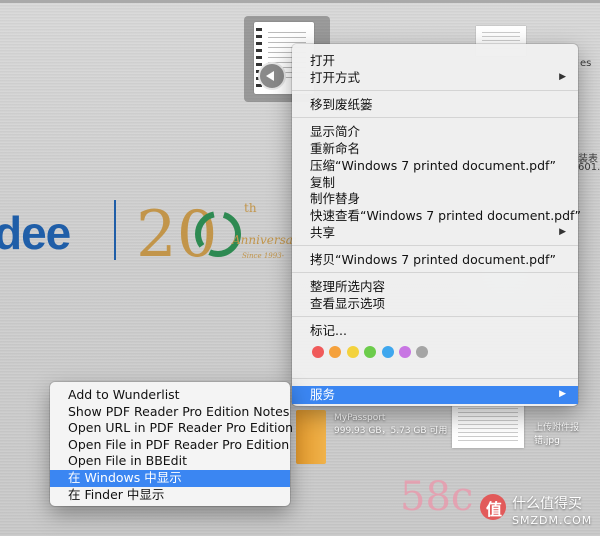  Describe the element at coordinates (176, 395) in the screenshot. I see `submenu-item-add-to-wunderlist: Add to Wunderlist` at that location.